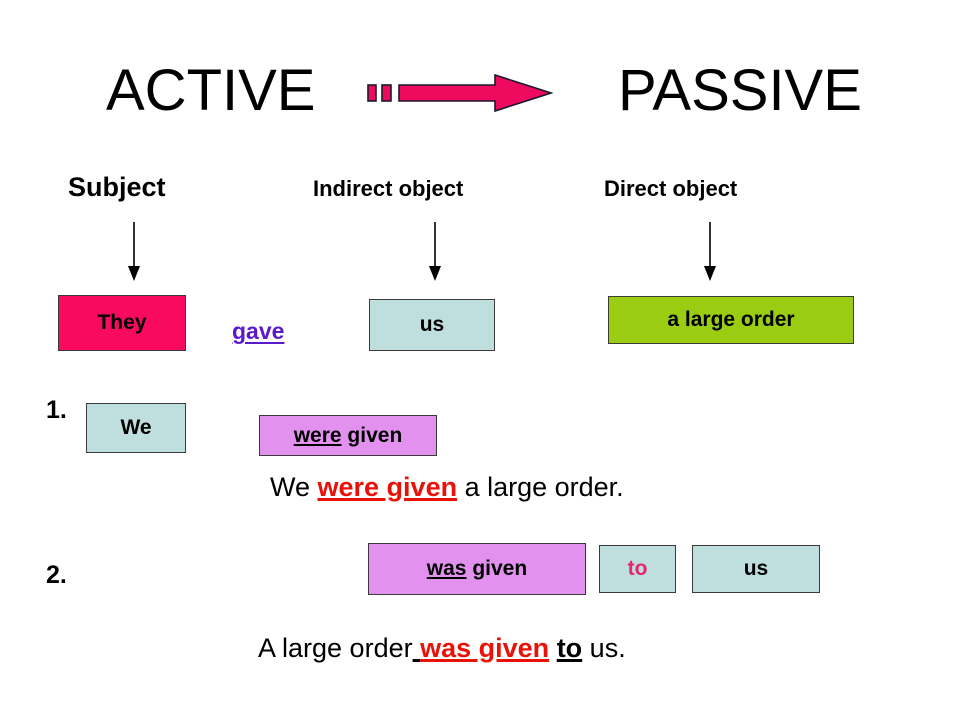 The image size is (960, 720). What do you see at coordinates (460, 93) in the screenshot?
I see `right-arrow-icon` at bounding box center [460, 93].